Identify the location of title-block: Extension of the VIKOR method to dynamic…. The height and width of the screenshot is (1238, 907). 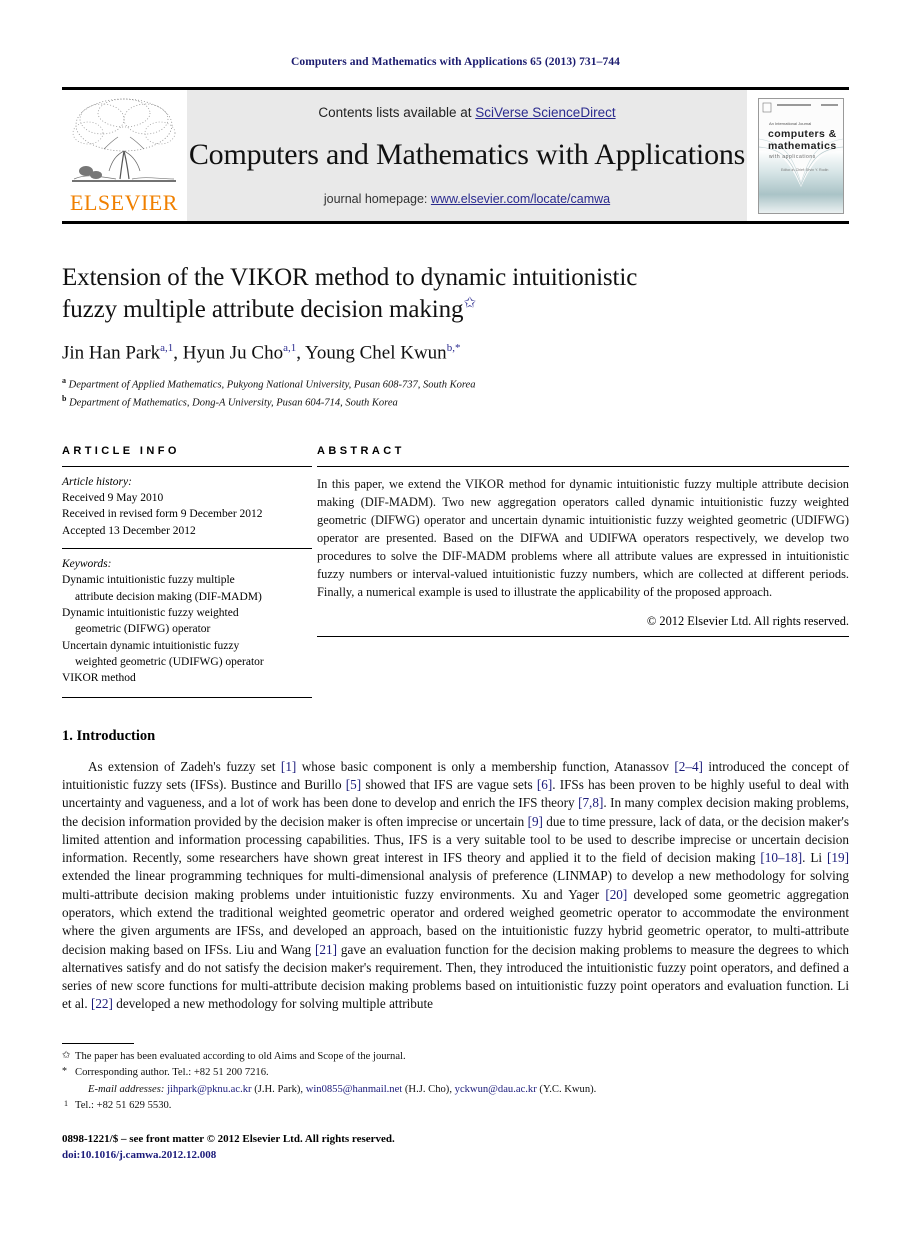
(455, 336).